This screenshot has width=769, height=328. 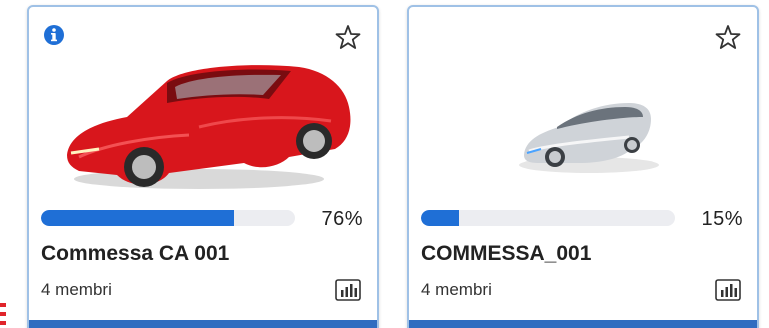 What do you see at coordinates (722, 219) in the screenshot?
I see `progress-percent: 15%` at bounding box center [722, 219].